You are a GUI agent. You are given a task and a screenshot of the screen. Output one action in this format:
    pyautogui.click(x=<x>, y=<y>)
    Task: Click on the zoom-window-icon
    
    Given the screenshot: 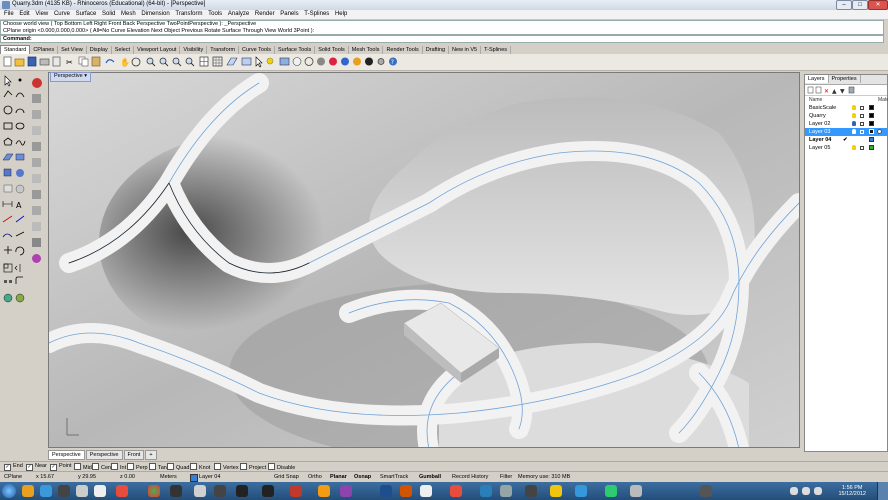 What is the action you would take?
    pyautogui.click(x=164, y=62)
    